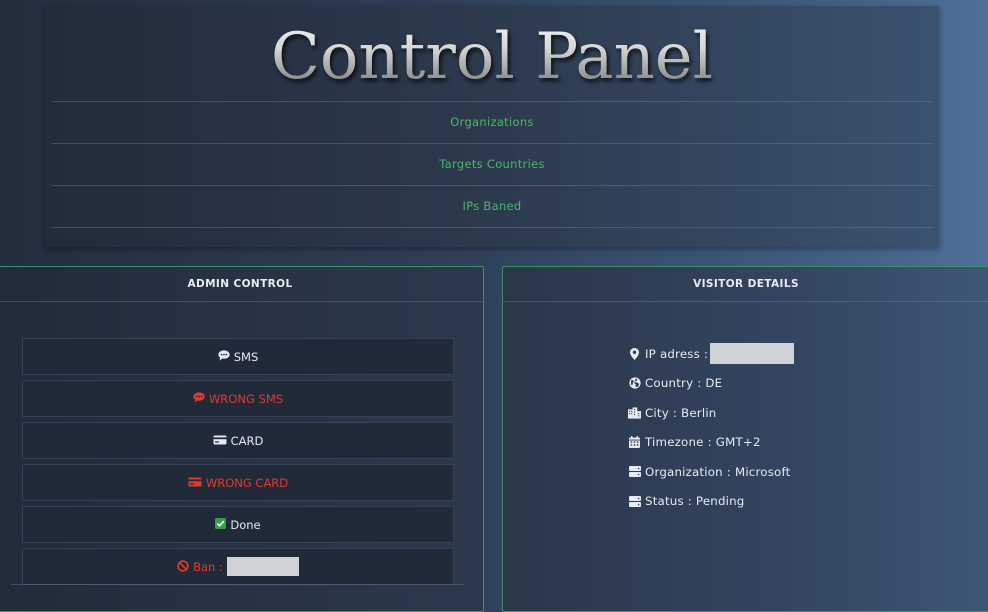 The width and height of the screenshot is (988, 612). I want to click on sms-button-label: SMS, so click(246, 356).